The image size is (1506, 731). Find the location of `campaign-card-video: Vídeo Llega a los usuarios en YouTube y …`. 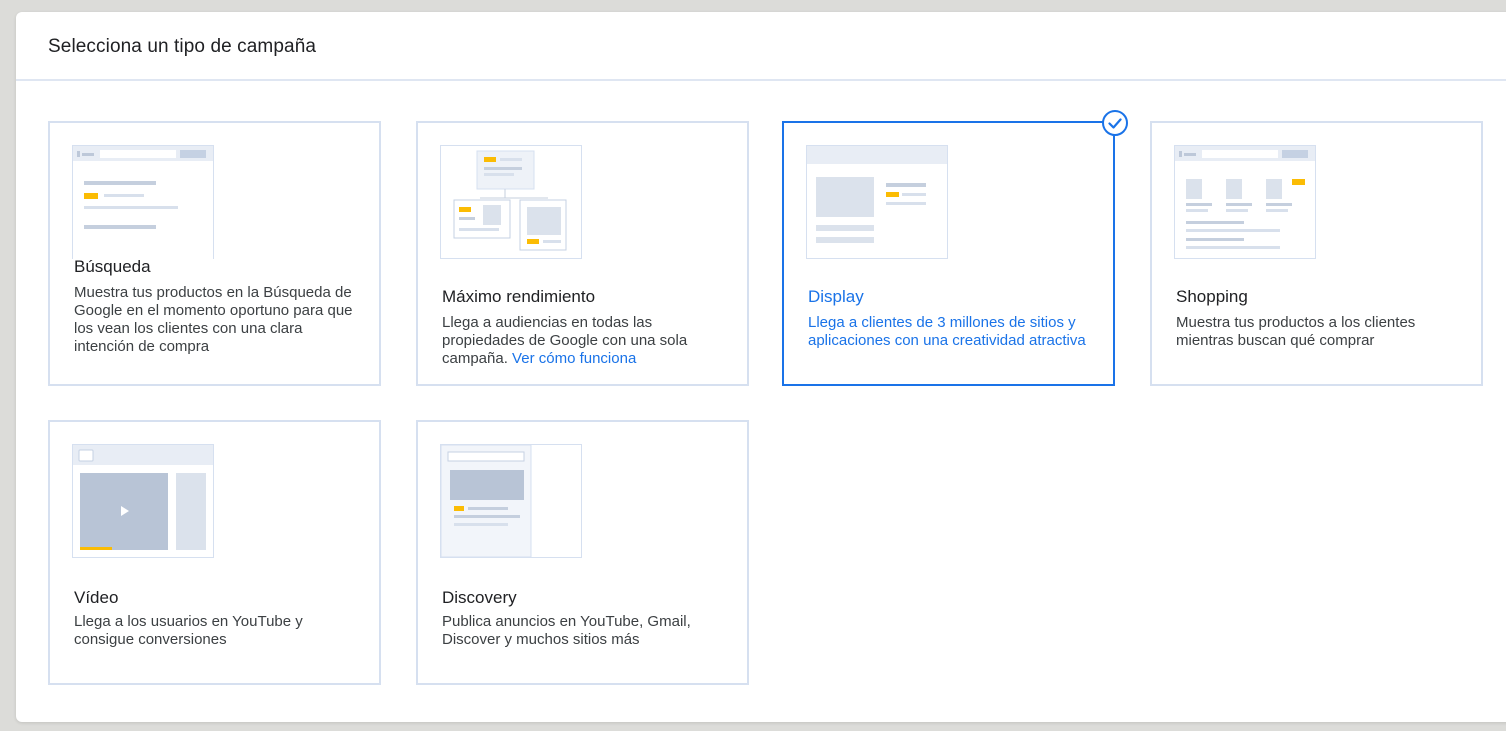

campaign-card-video: Vídeo Llega a los usuarios en YouTube y … is located at coordinates (214, 552).